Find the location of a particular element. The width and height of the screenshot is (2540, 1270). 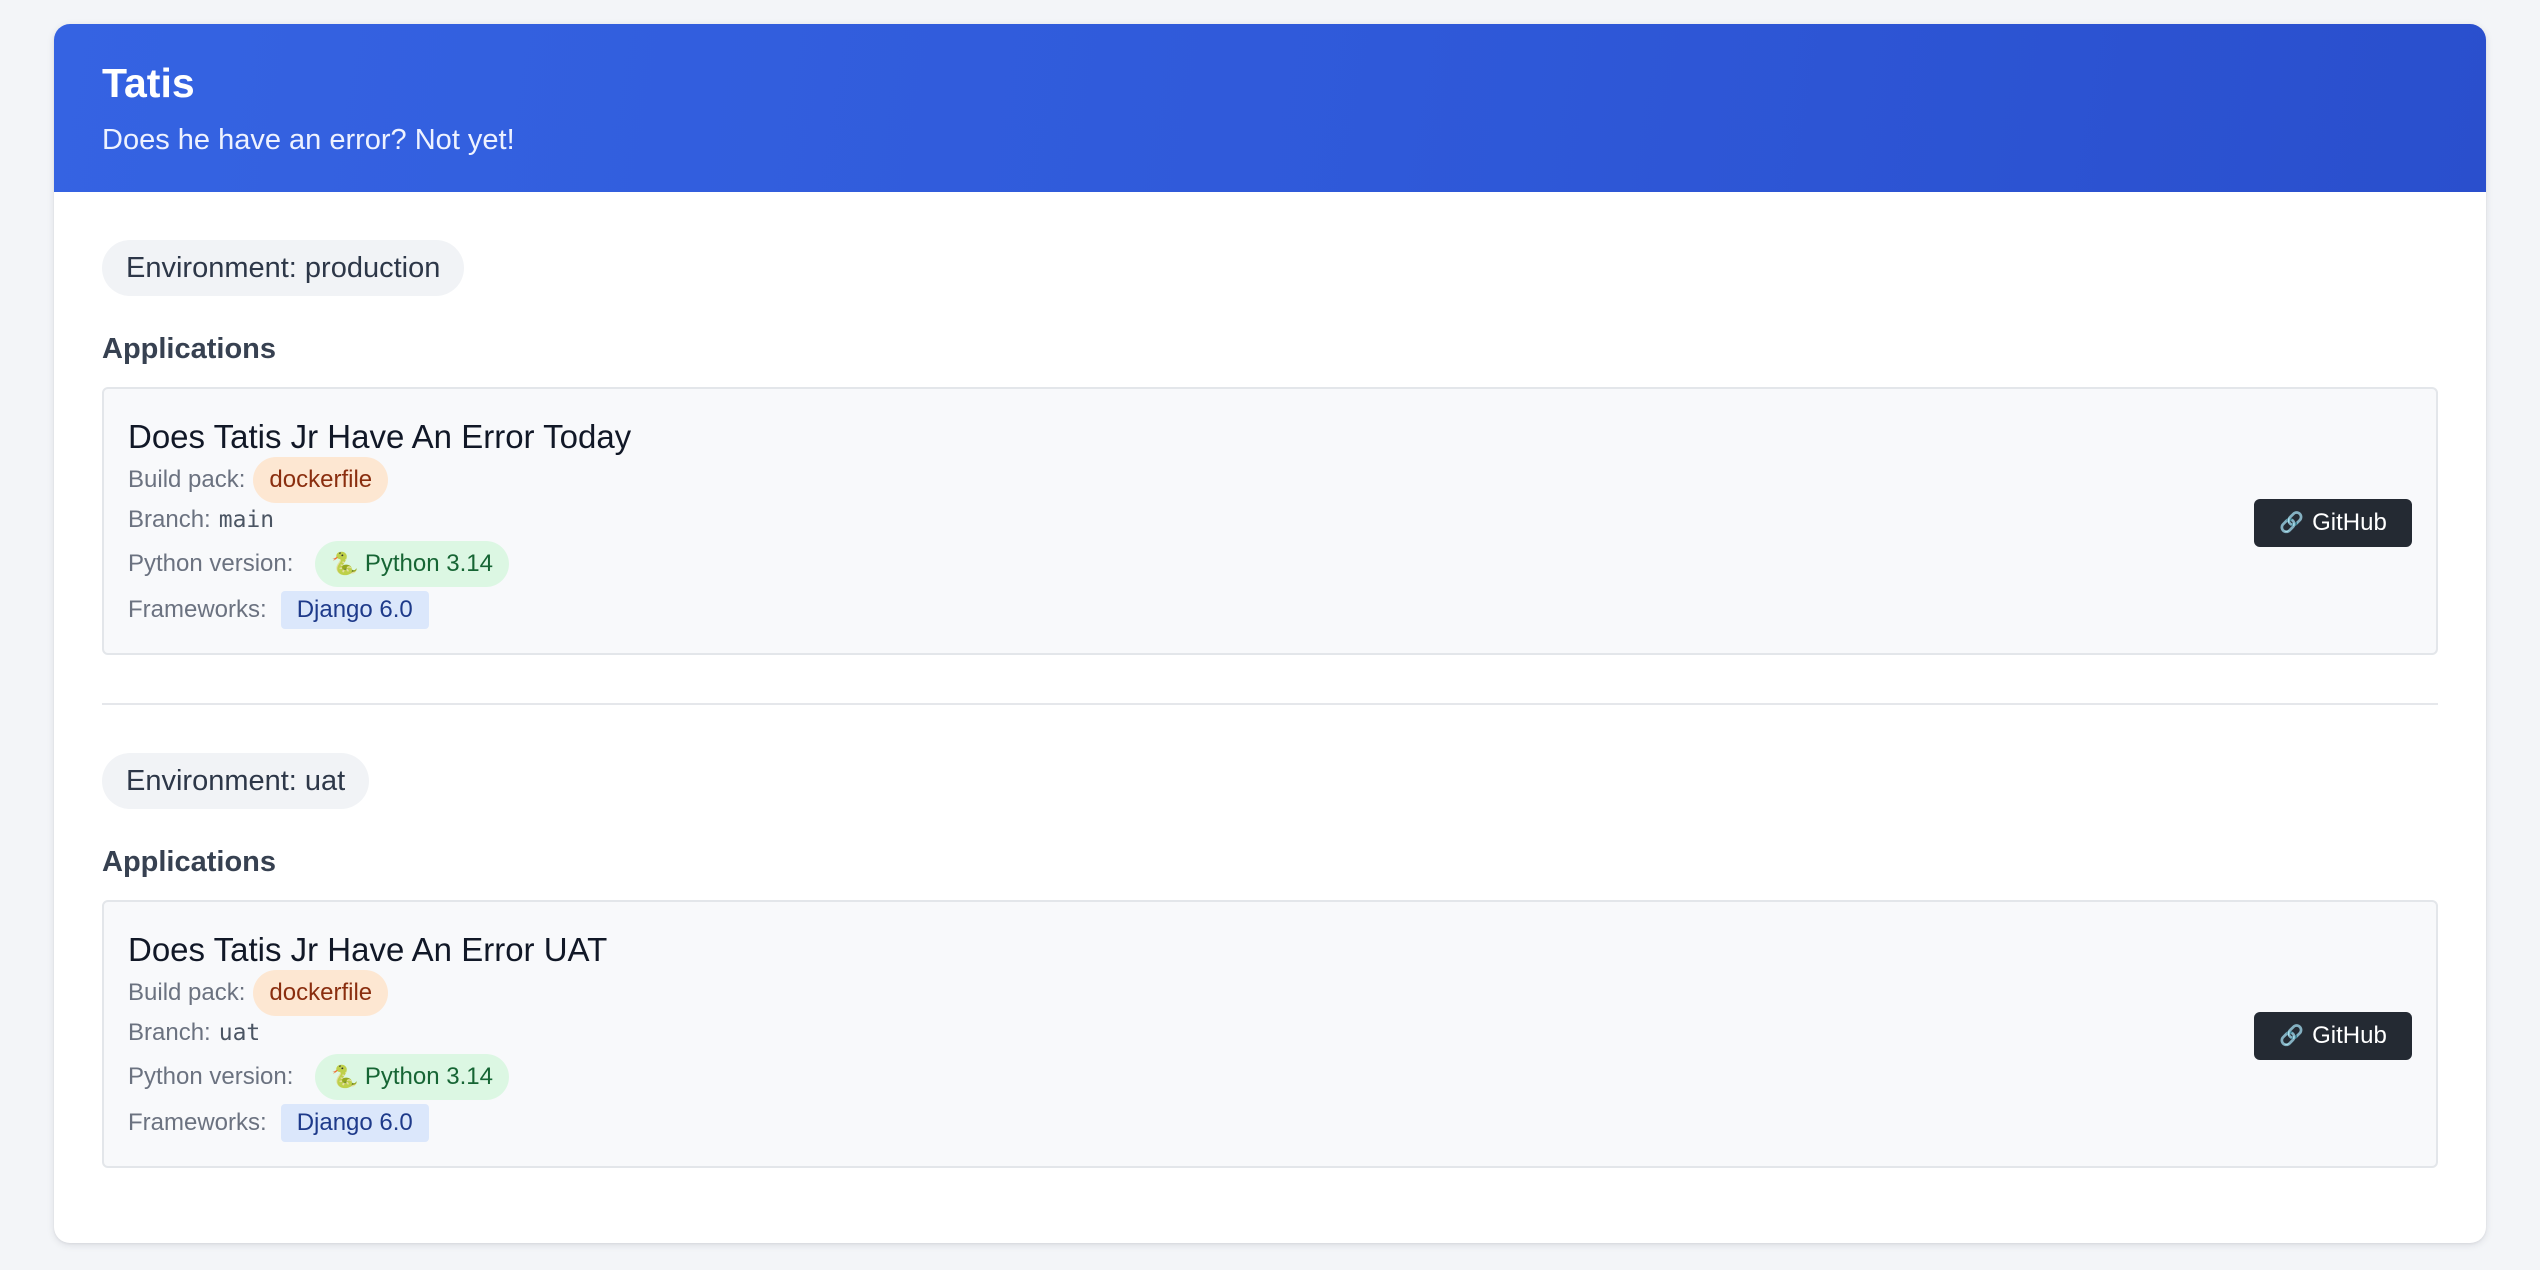

environment-badge: Environment: uat is located at coordinates (236, 780).